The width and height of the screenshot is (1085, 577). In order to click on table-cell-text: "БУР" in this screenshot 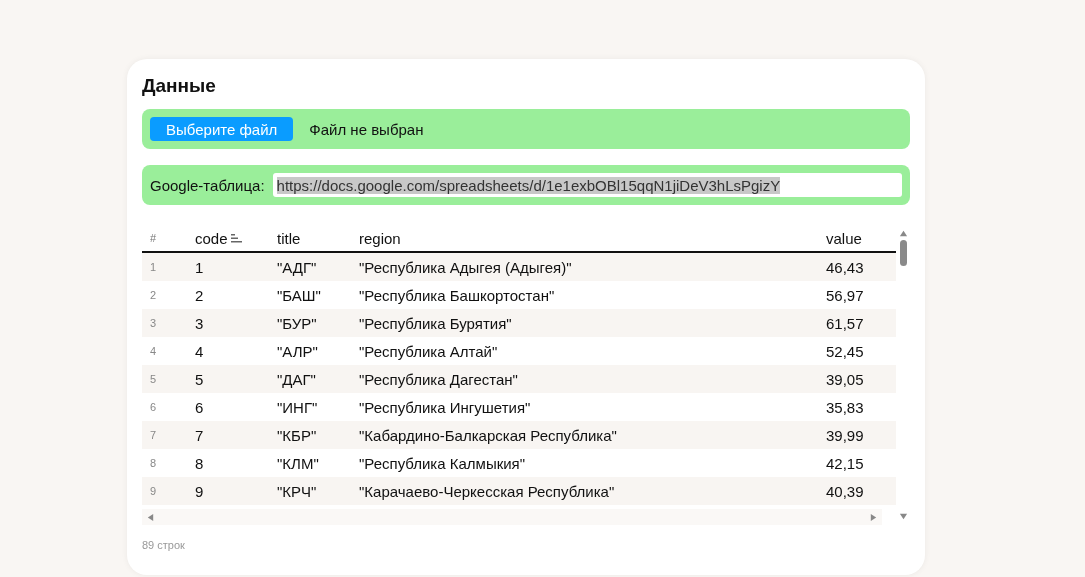, I will do `click(297, 323)`.